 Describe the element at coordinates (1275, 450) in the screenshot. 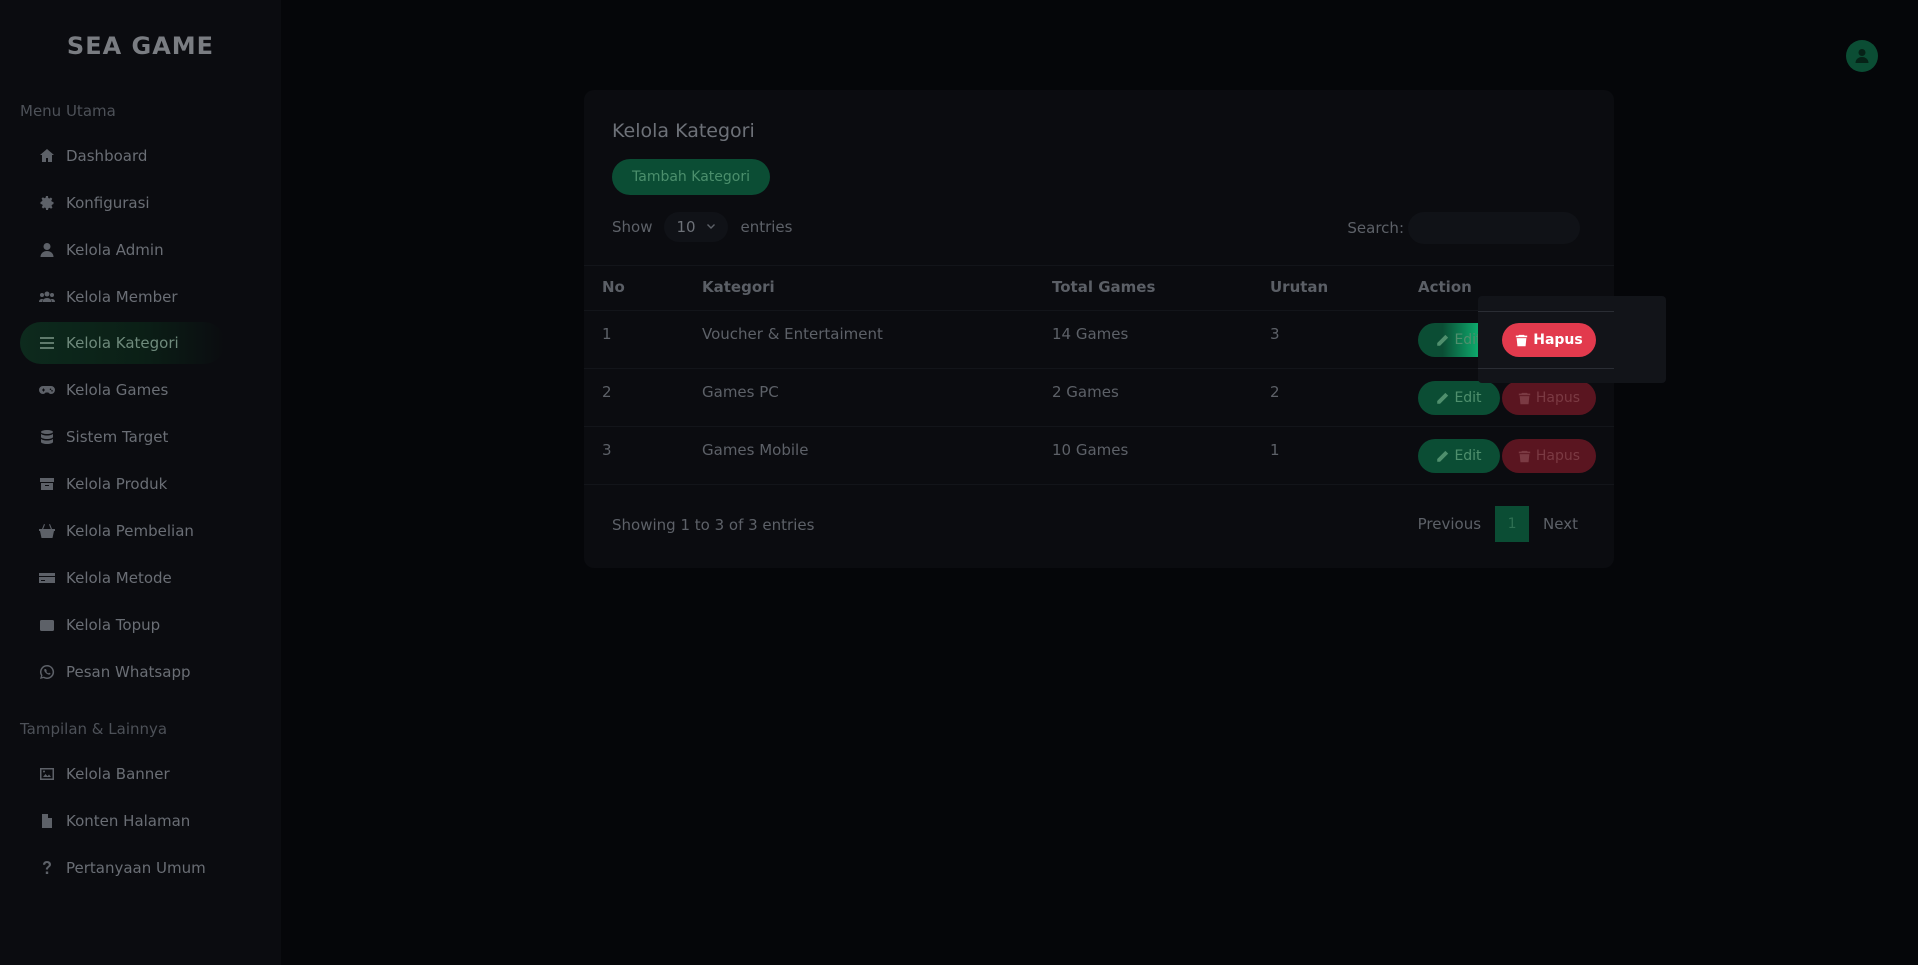

I see `cell-urutan: 1` at that location.